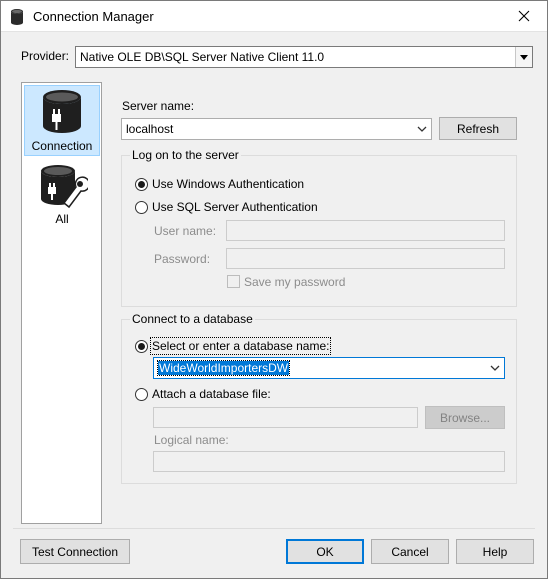 Image resolution: width=548 pixels, height=579 pixels. I want to click on logical-name-label: Logical name:, so click(191, 440).